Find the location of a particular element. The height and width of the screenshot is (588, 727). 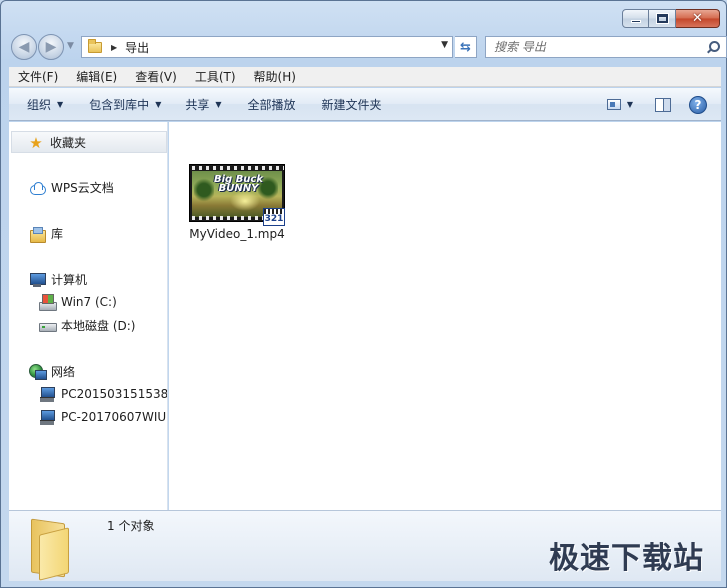

film-holes-top is located at coordinates (238, 168).